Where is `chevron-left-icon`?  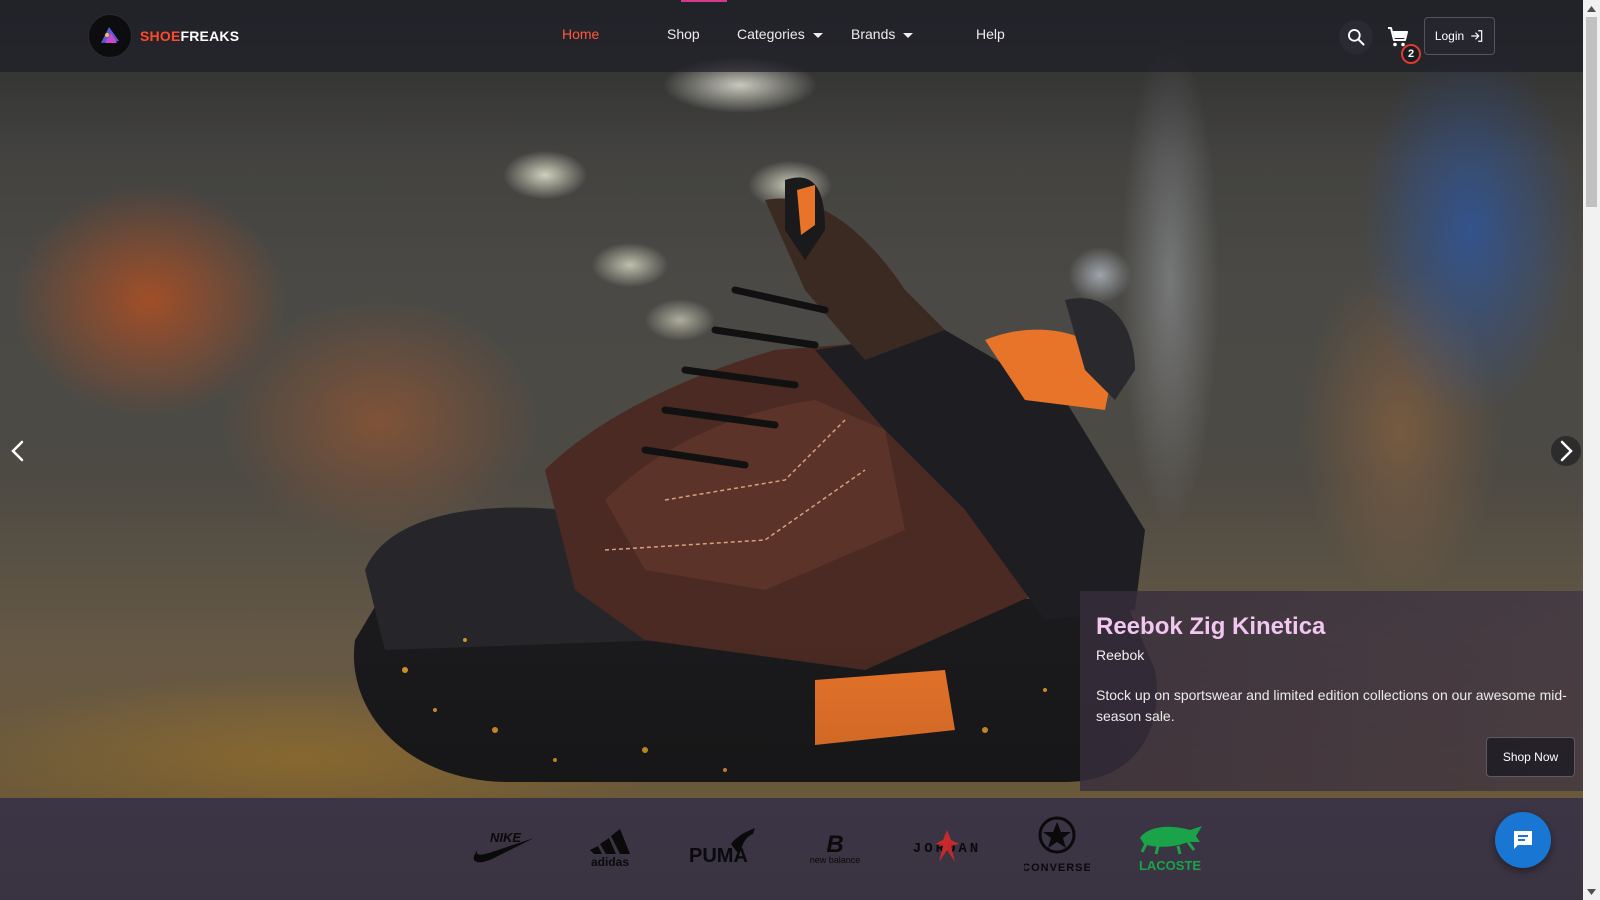
chevron-left-icon is located at coordinates (17, 451).